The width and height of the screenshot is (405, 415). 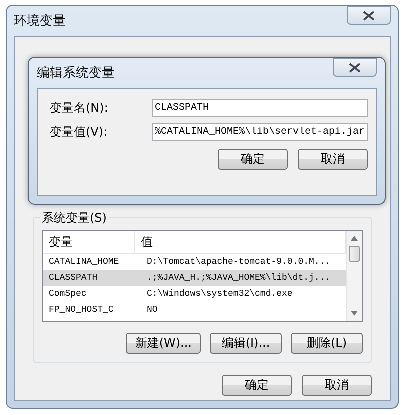 What do you see at coordinates (76, 73) in the screenshot?
I see `dialog-title: 编辑系统变量` at bounding box center [76, 73].